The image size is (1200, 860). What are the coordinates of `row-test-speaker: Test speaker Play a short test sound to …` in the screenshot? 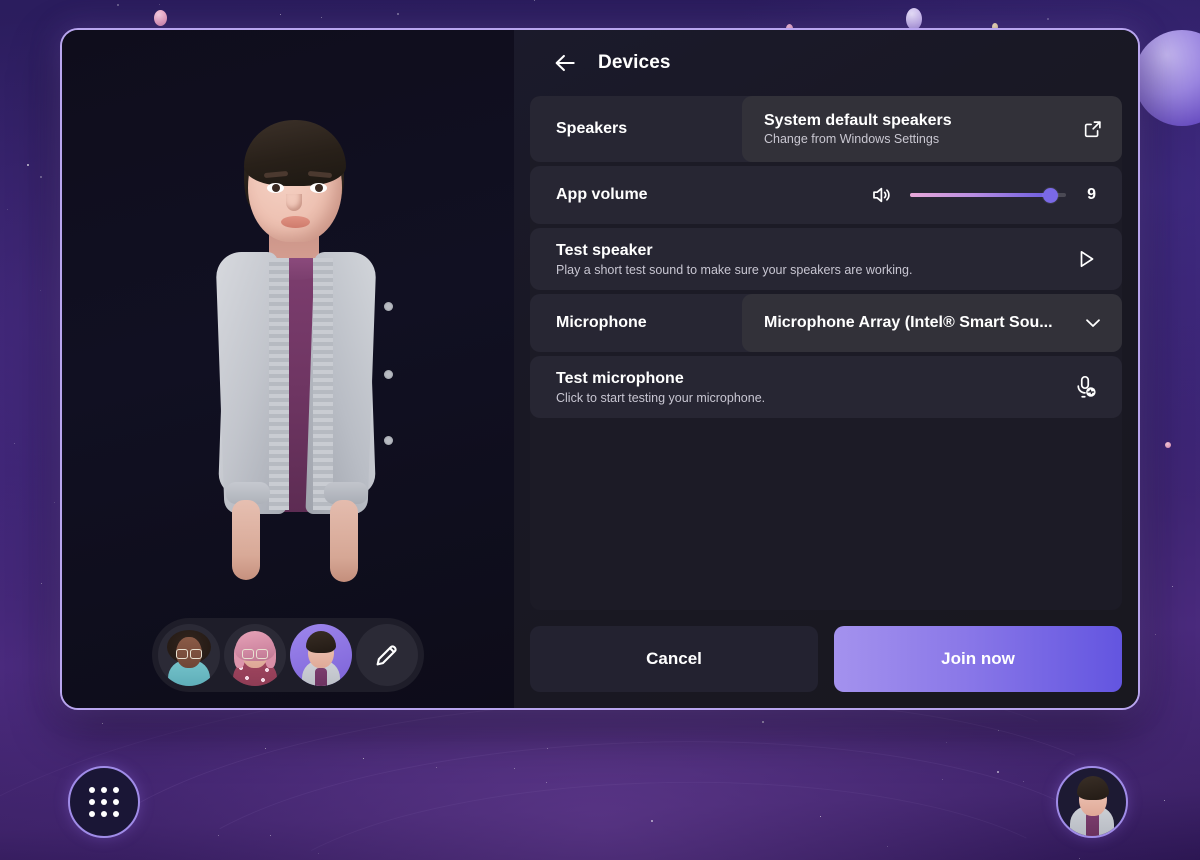 It's located at (826, 259).